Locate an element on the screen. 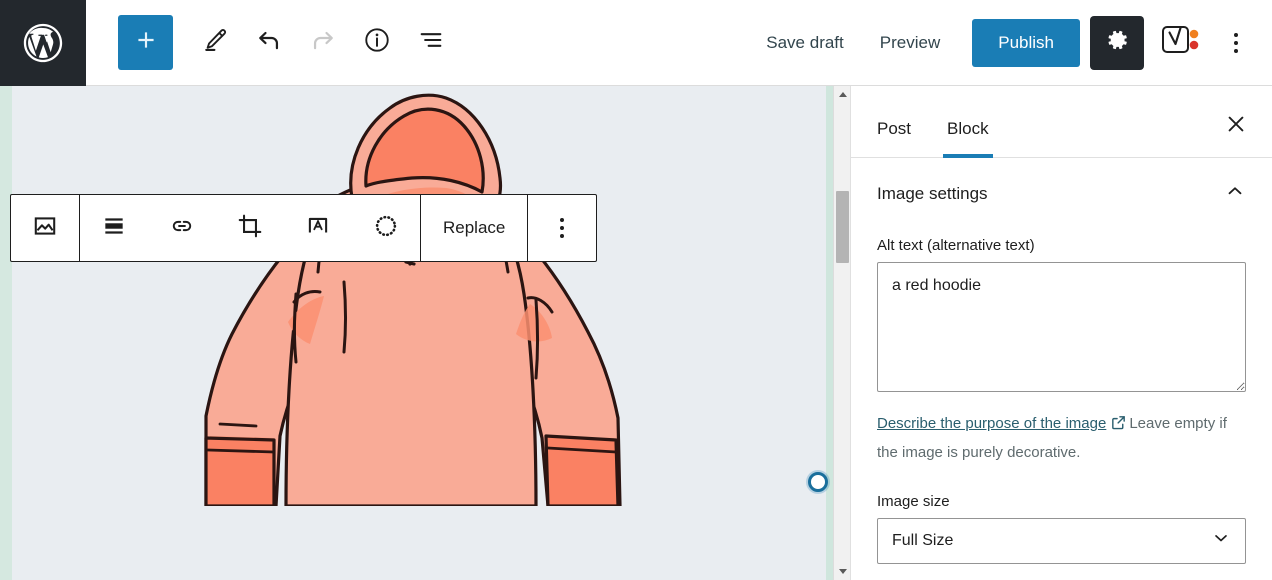 This screenshot has height=580, width=1272. link-icon is located at coordinates (182, 228).